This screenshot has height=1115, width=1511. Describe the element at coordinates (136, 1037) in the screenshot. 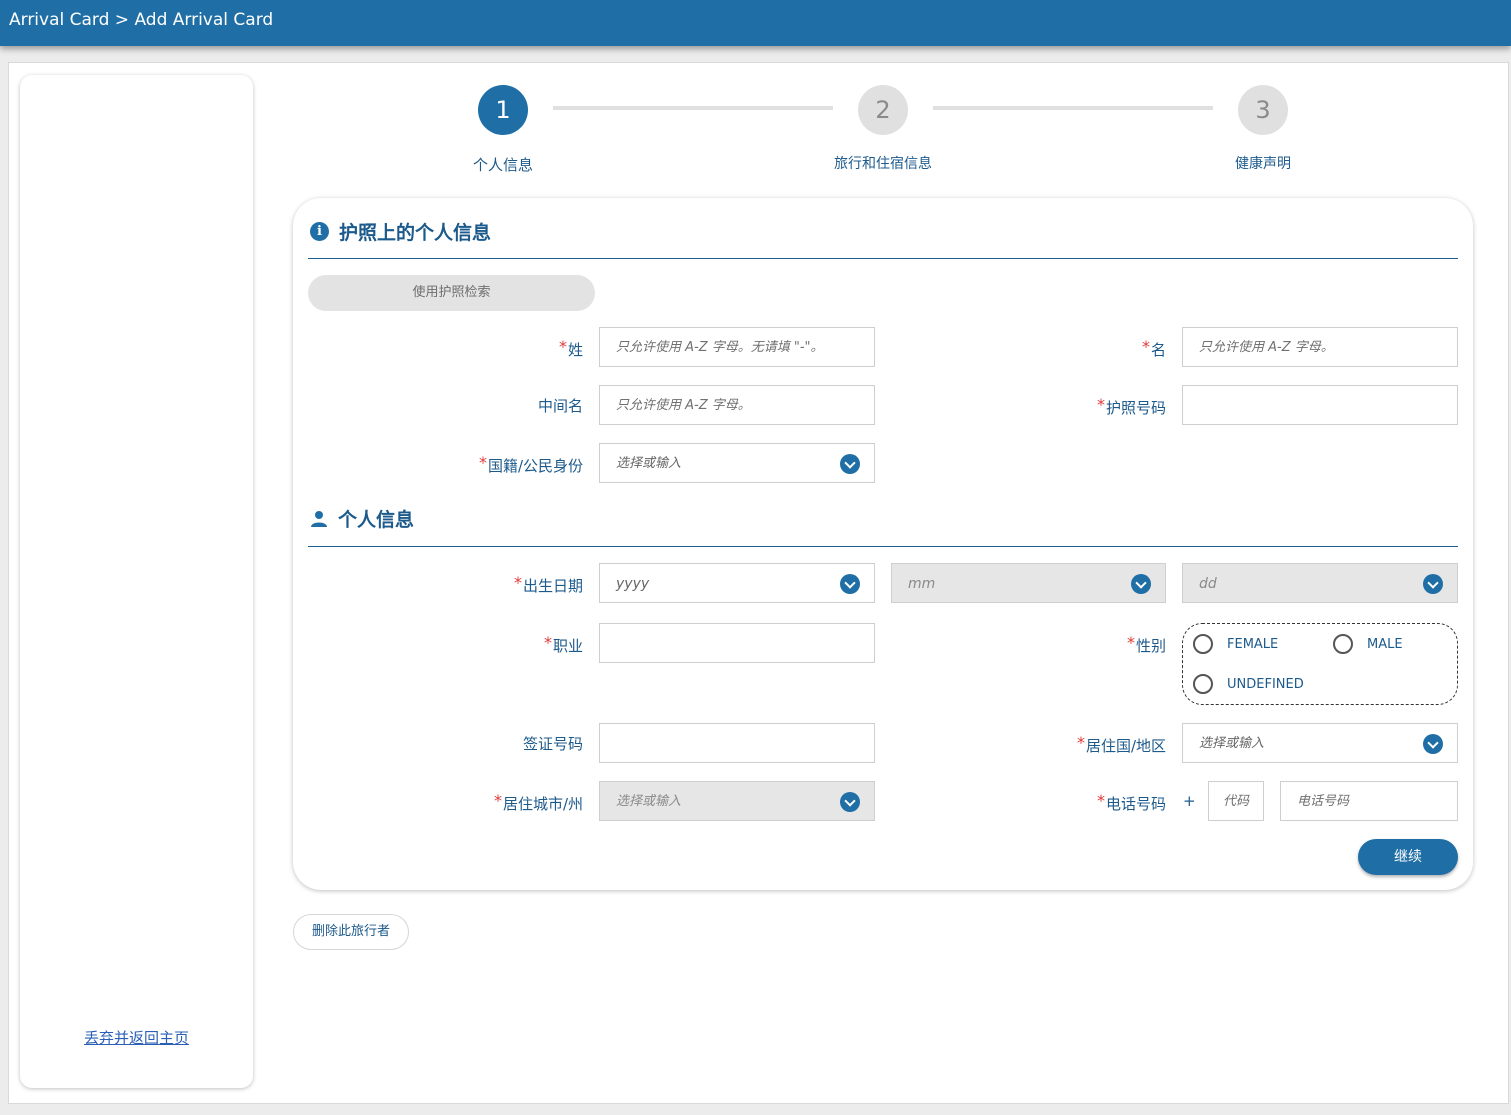

I see `discard-and-return-link: 丢弃并返回主页` at that location.